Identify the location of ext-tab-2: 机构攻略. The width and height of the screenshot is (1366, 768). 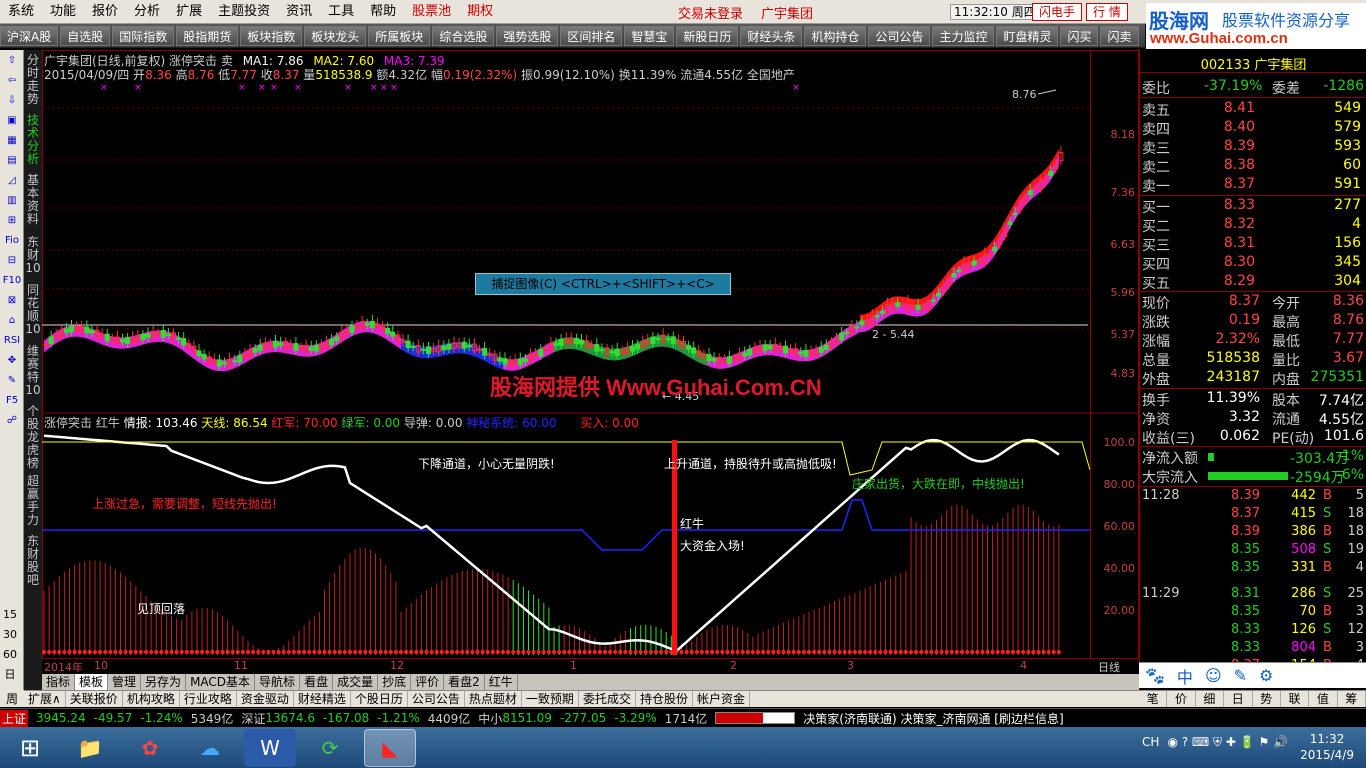
(151, 699).